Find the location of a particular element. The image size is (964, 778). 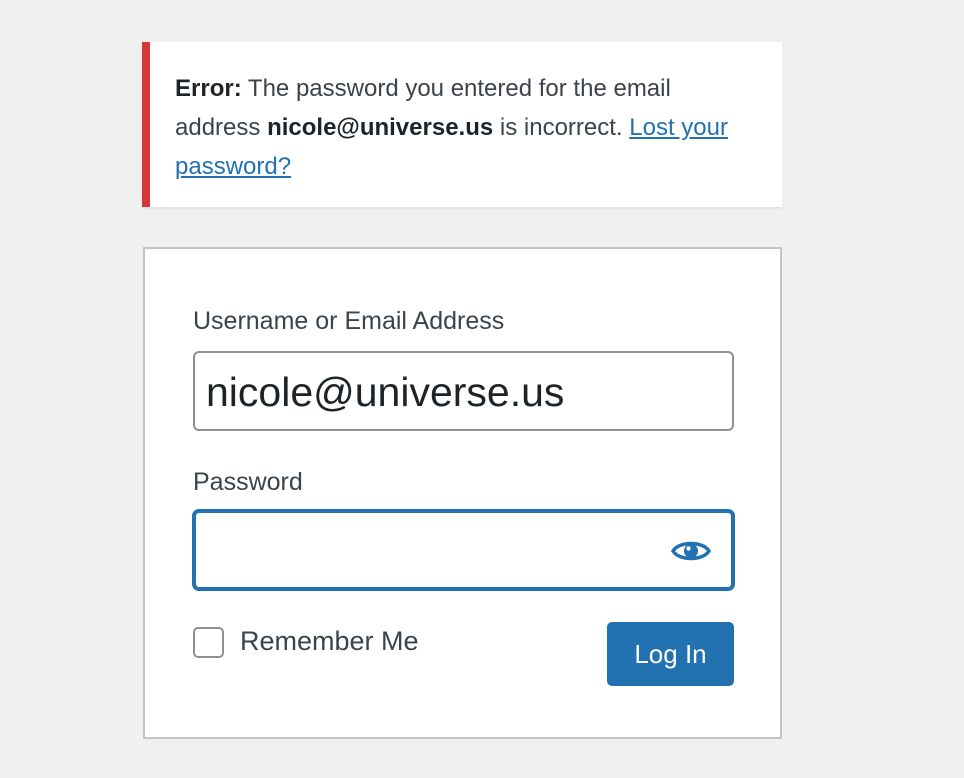

username-value: nicole@universe.us is located at coordinates (385, 392).